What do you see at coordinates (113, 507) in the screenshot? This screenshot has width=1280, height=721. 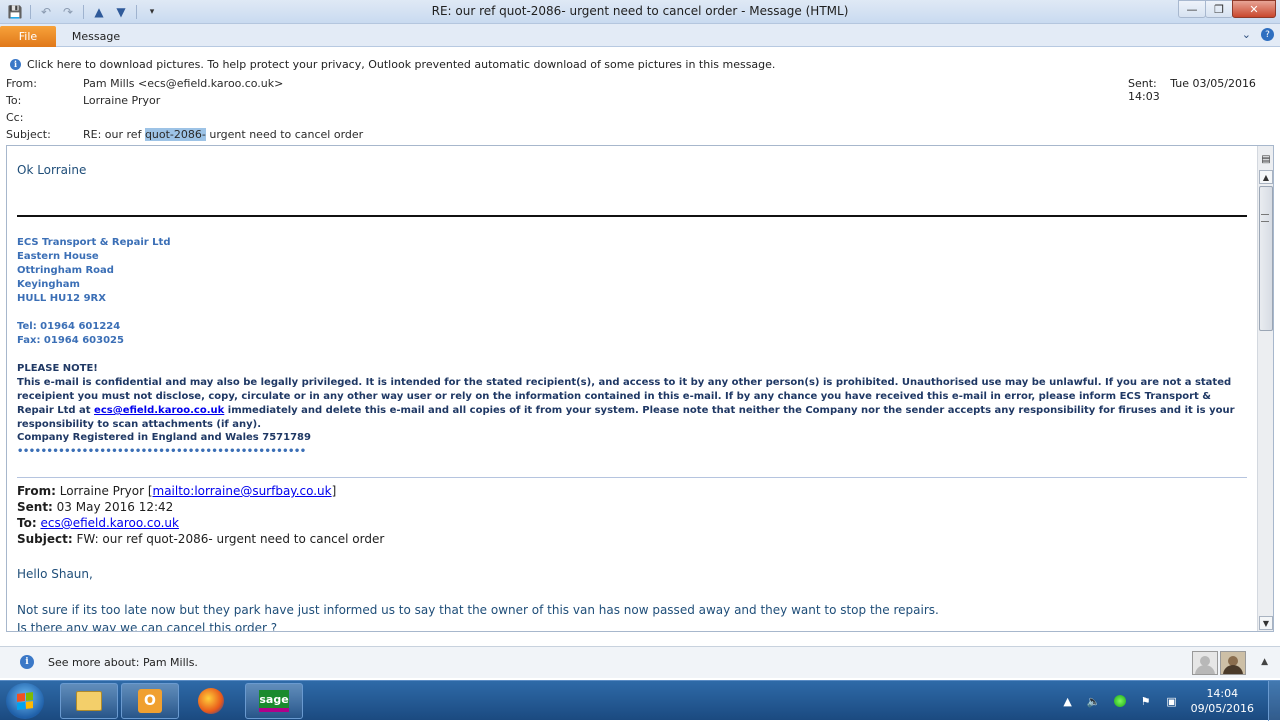 I see `fwd-sent-value: 03 May 2016 12:42` at bounding box center [113, 507].